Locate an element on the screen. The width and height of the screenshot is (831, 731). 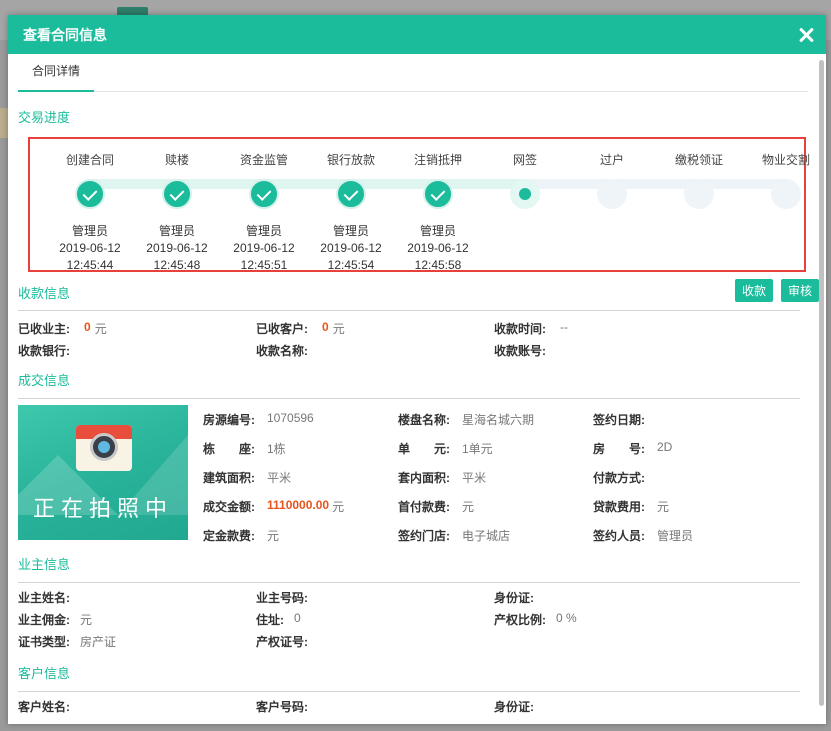
deal-row: 建筑面积: 平米 套内面积: 平米 付款方式: is located at coordinates (503, 477).